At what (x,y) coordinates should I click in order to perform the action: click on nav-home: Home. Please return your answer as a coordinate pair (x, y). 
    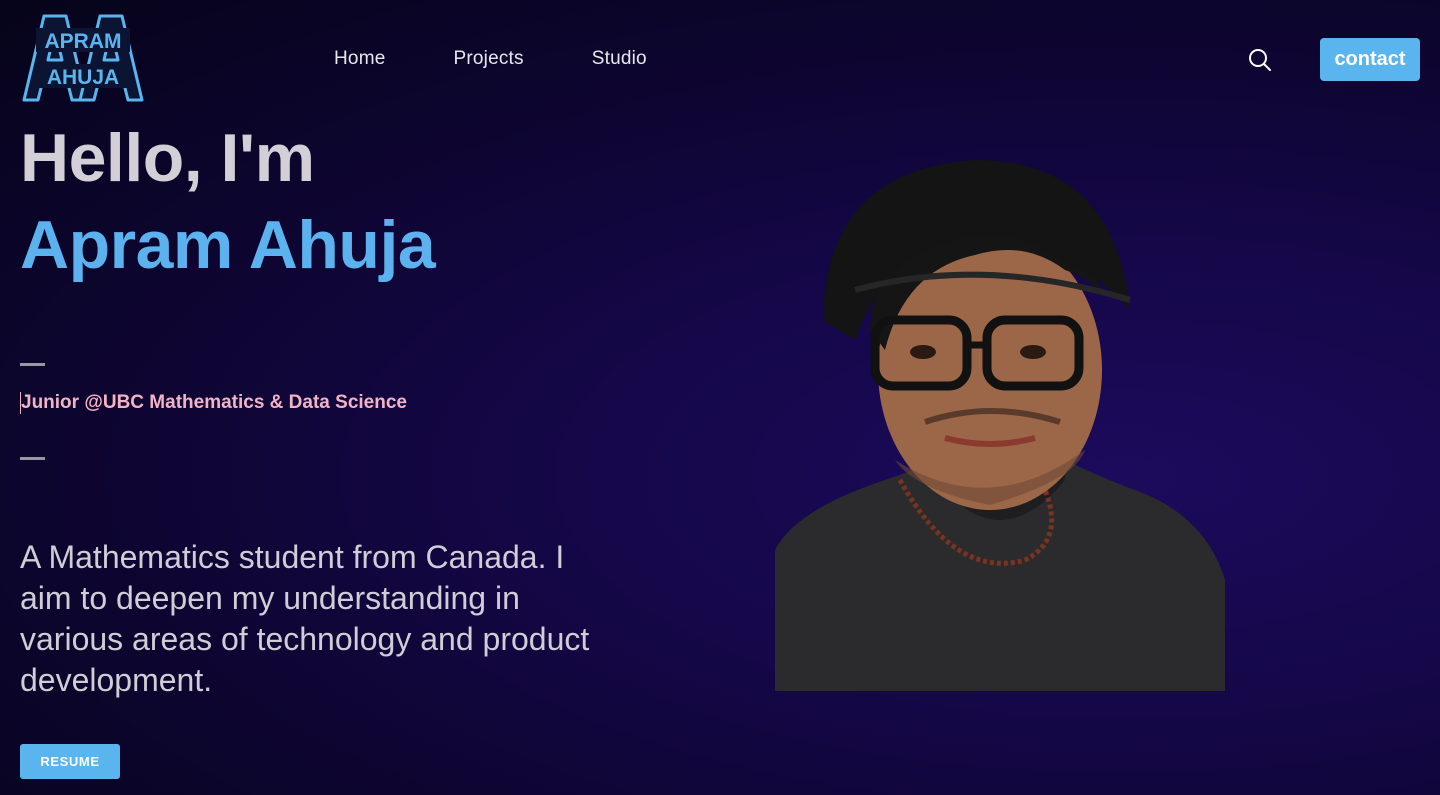
    Looking at the image, I should click on (359, 59).